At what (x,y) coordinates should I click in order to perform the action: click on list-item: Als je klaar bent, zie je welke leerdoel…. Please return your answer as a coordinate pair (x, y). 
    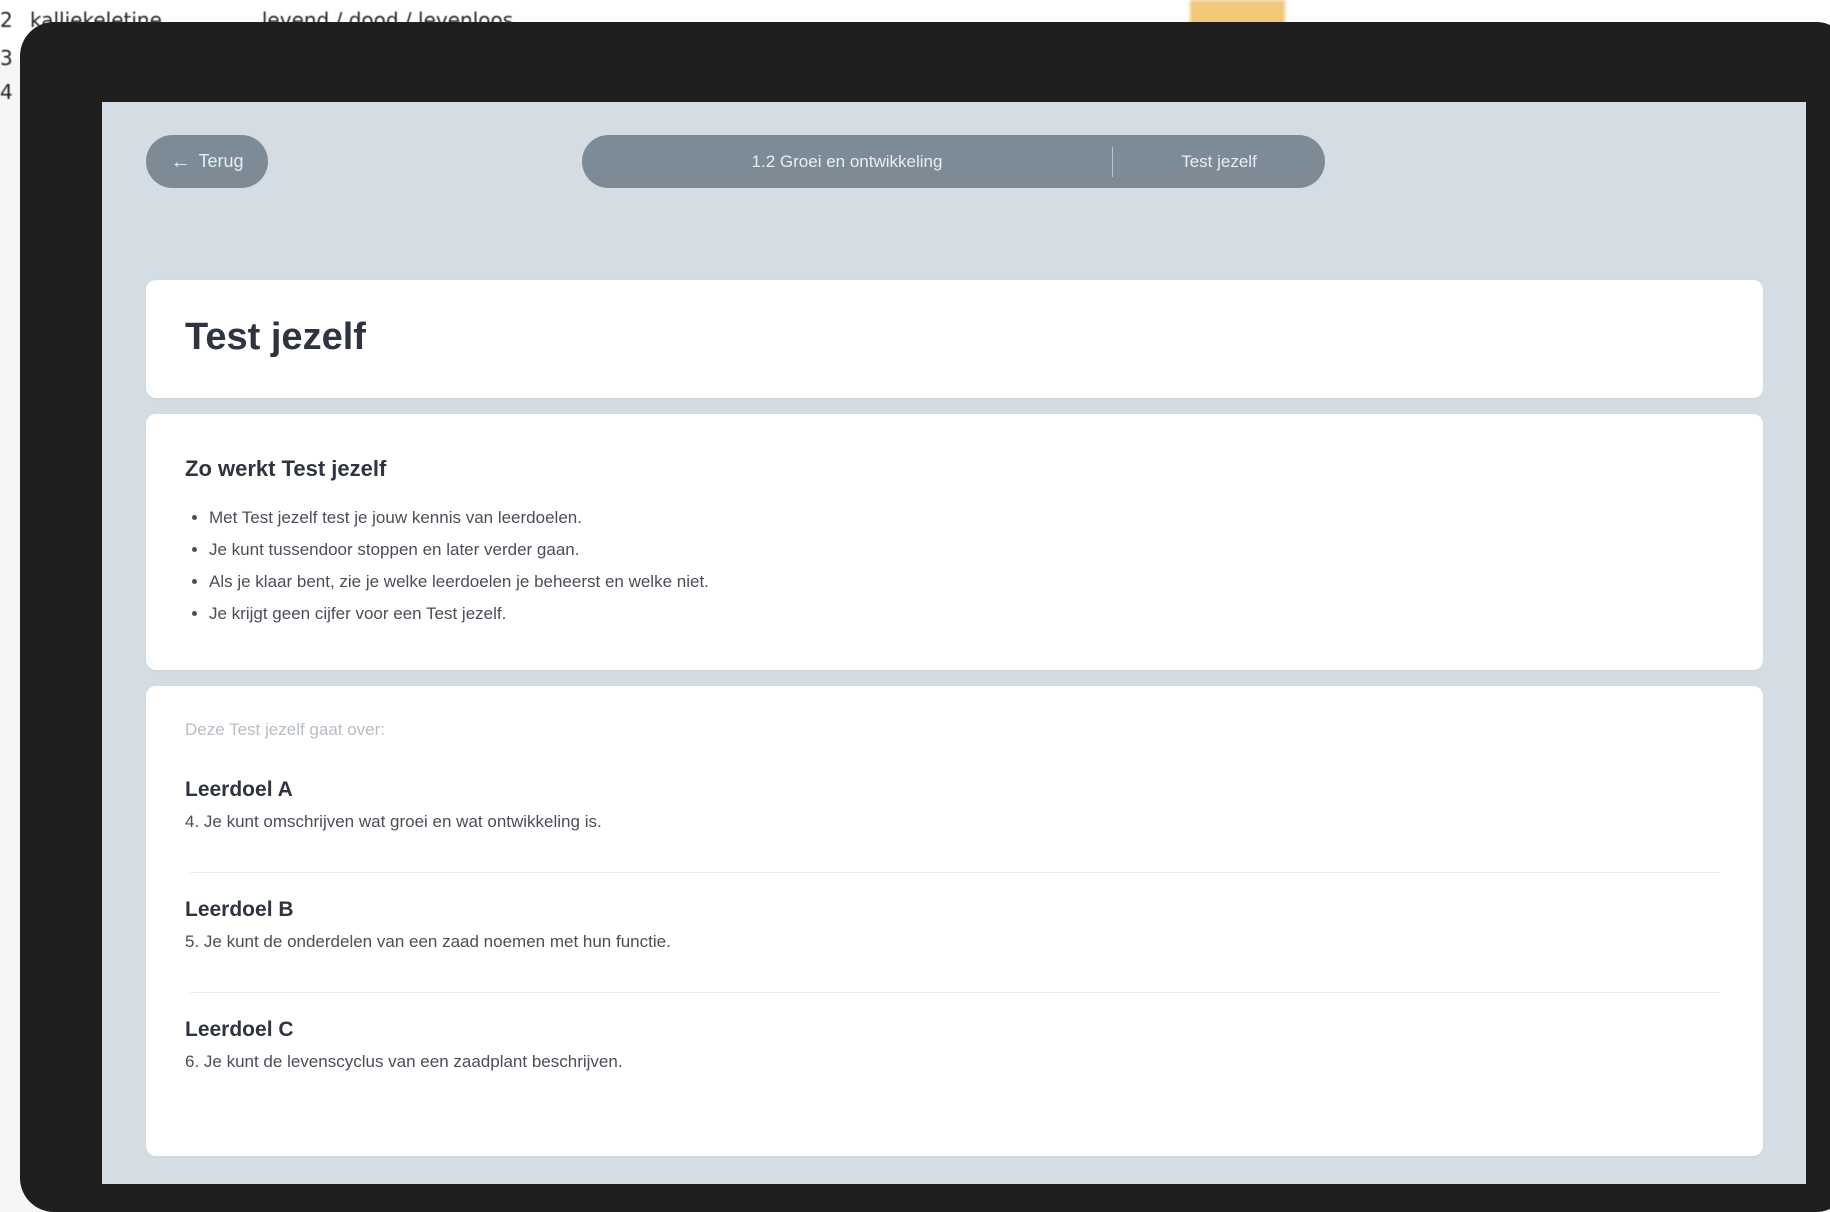
    Looking at the image, I should click on (459, 582).